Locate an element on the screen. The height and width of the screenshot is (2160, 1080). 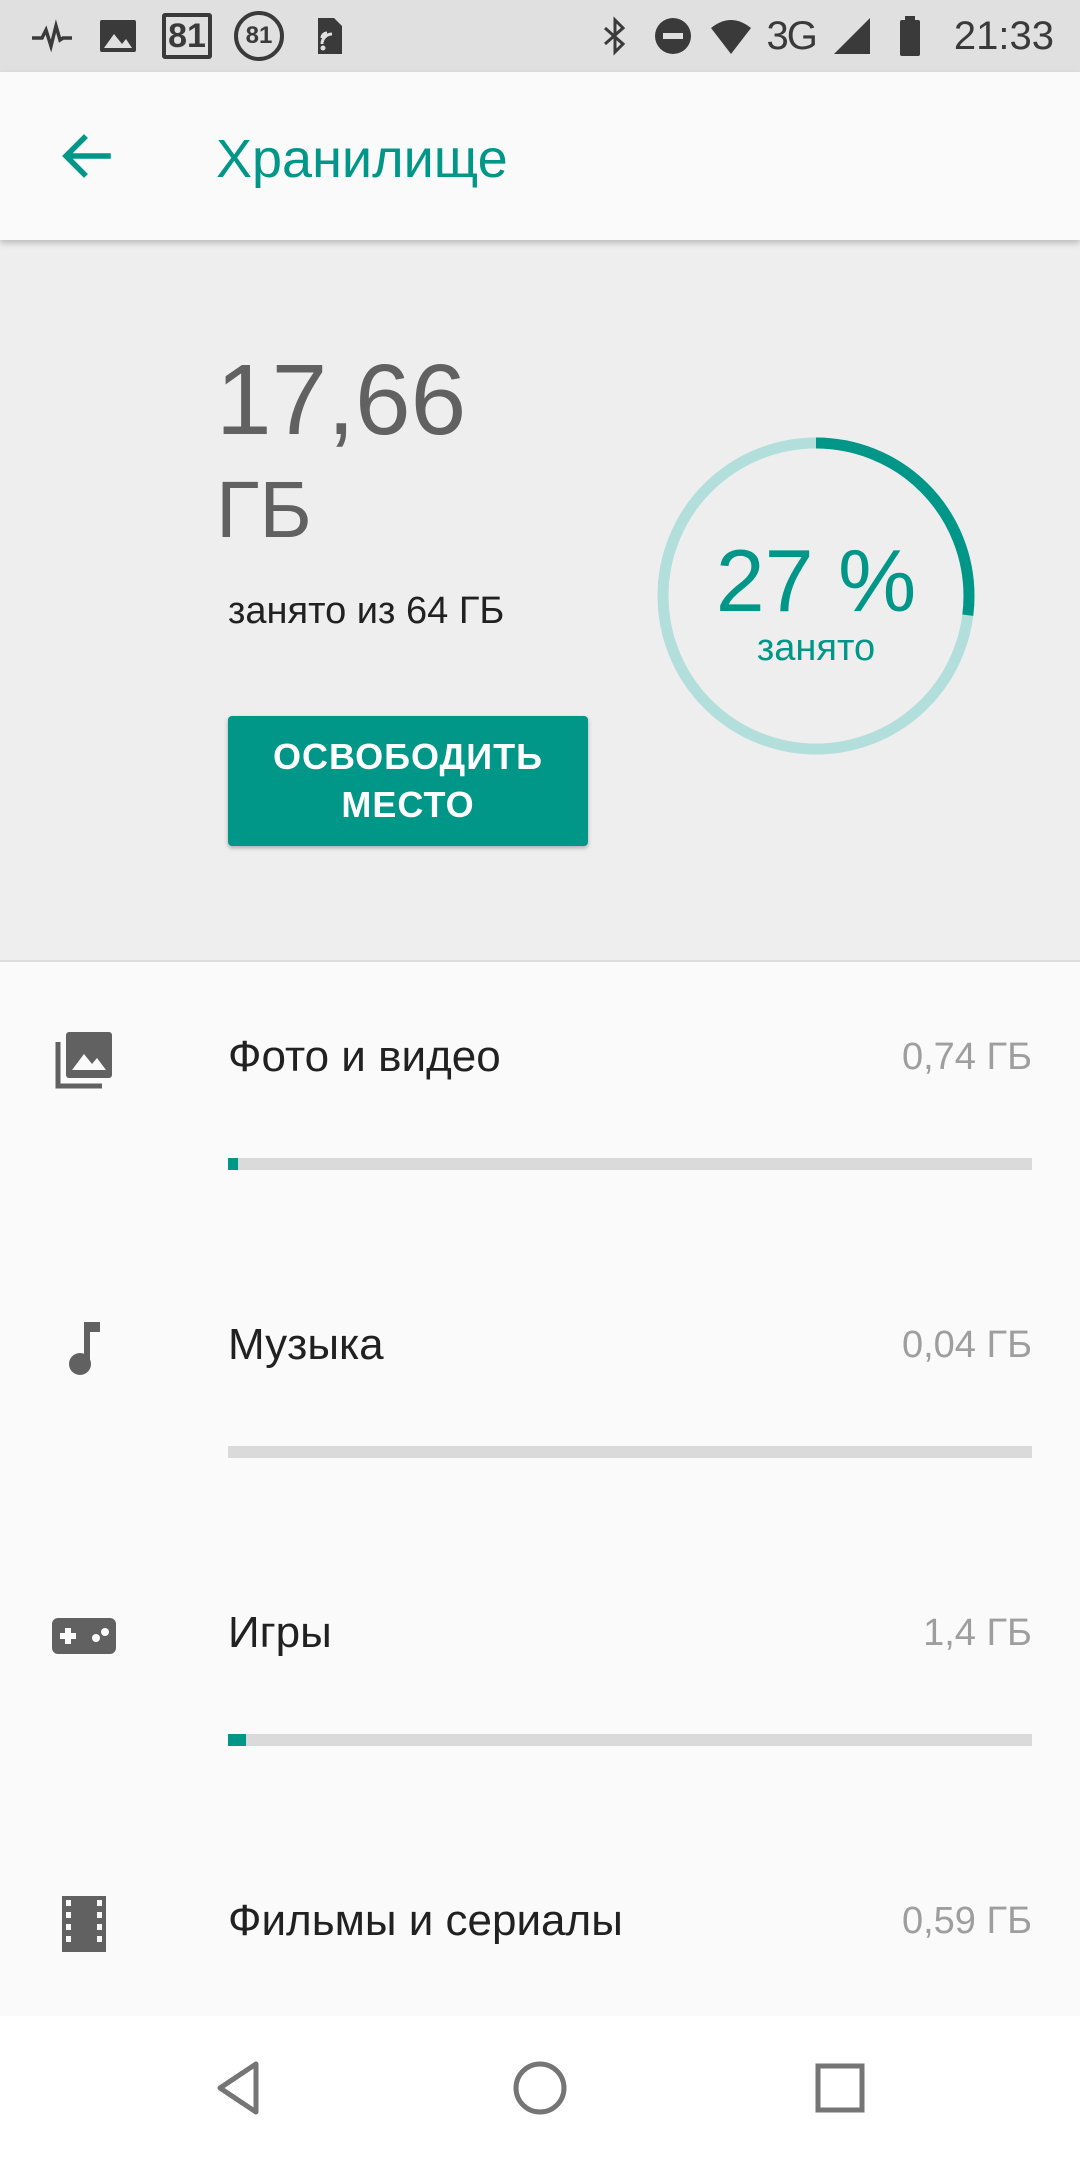
navigation-bar is located at coordinates (540, 2088).